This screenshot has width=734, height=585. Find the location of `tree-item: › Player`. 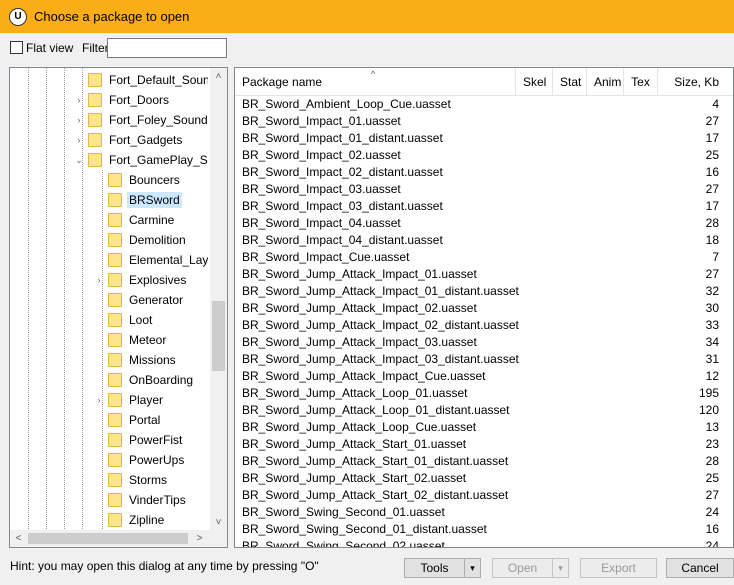

tree-item: › Player is located at coordinates (129, 400).